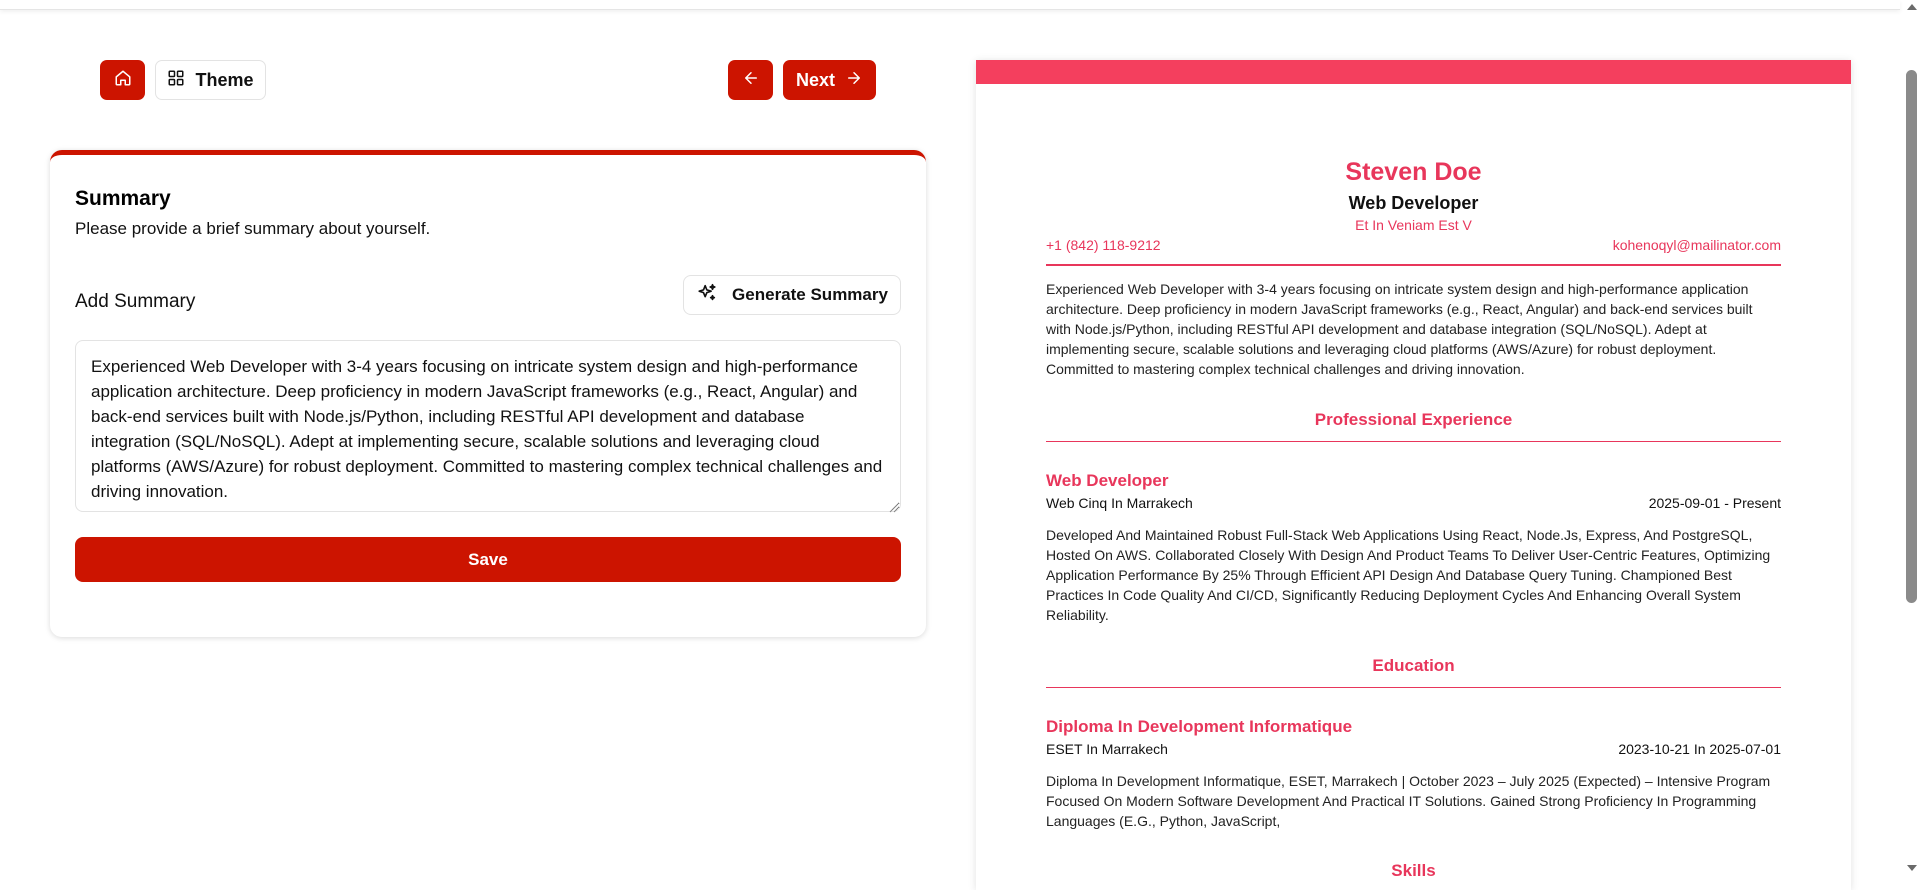 The image size is (1920, 890). I want to click on previous-button, so click(750, 80).